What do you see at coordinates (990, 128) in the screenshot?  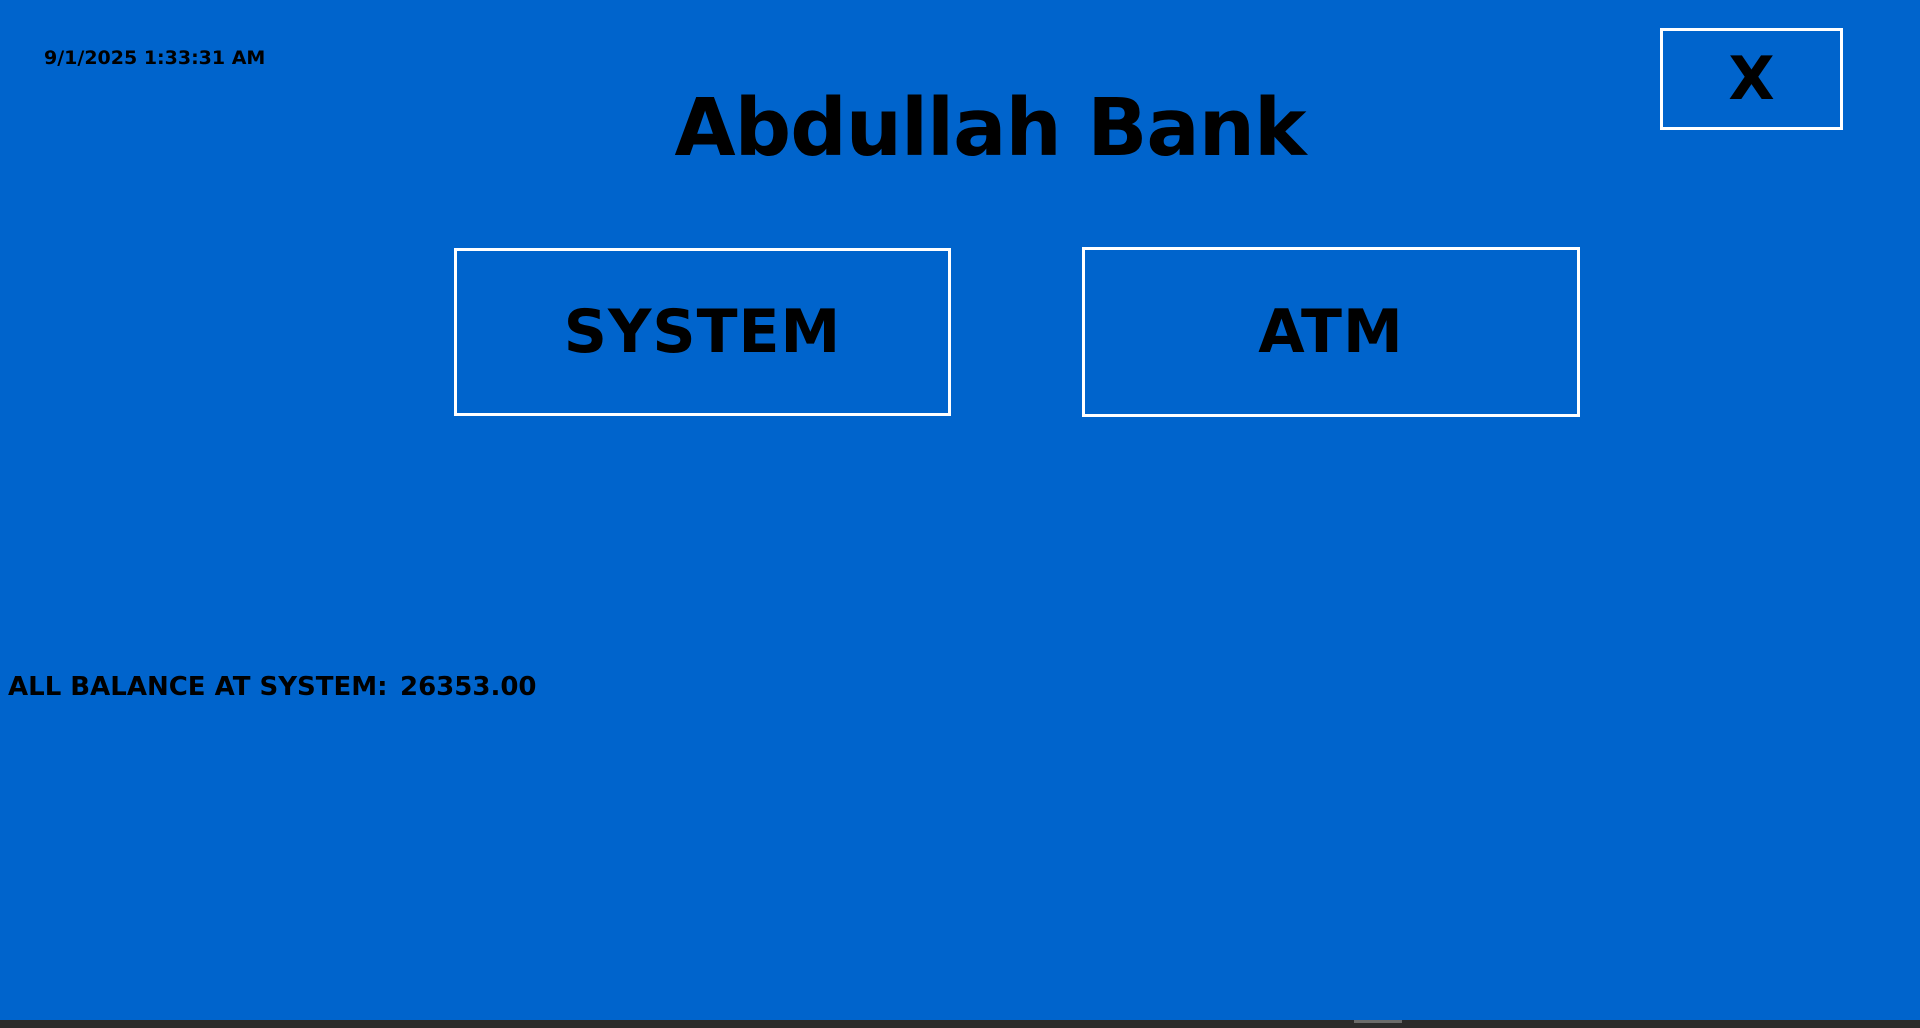 I see `page-title: Abdullah Bank` at bounding box center [990, 128].